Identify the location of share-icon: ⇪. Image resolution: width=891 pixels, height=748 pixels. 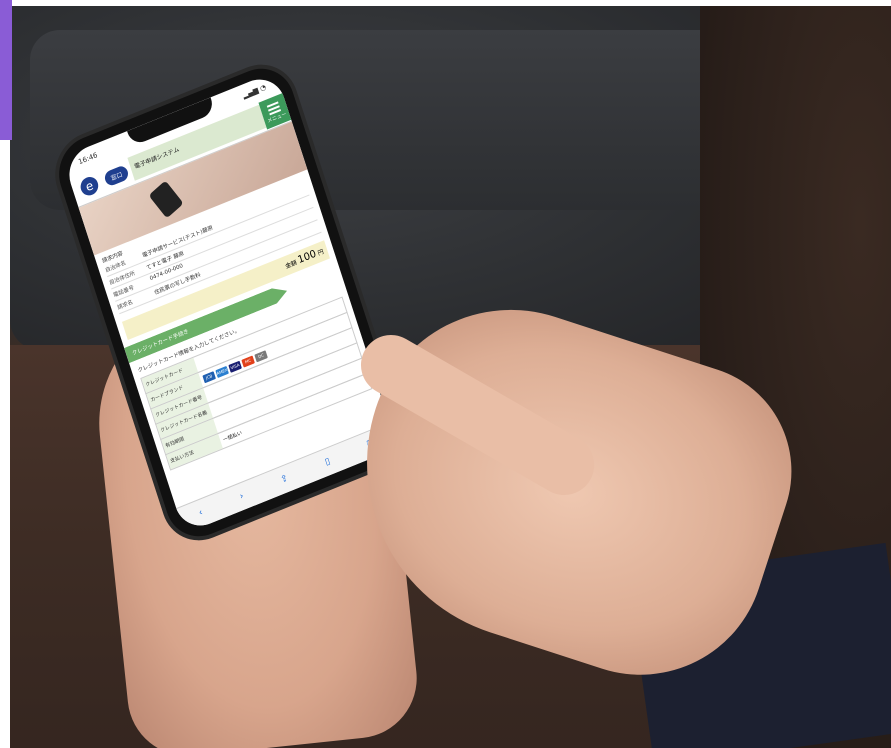
(284, 479).